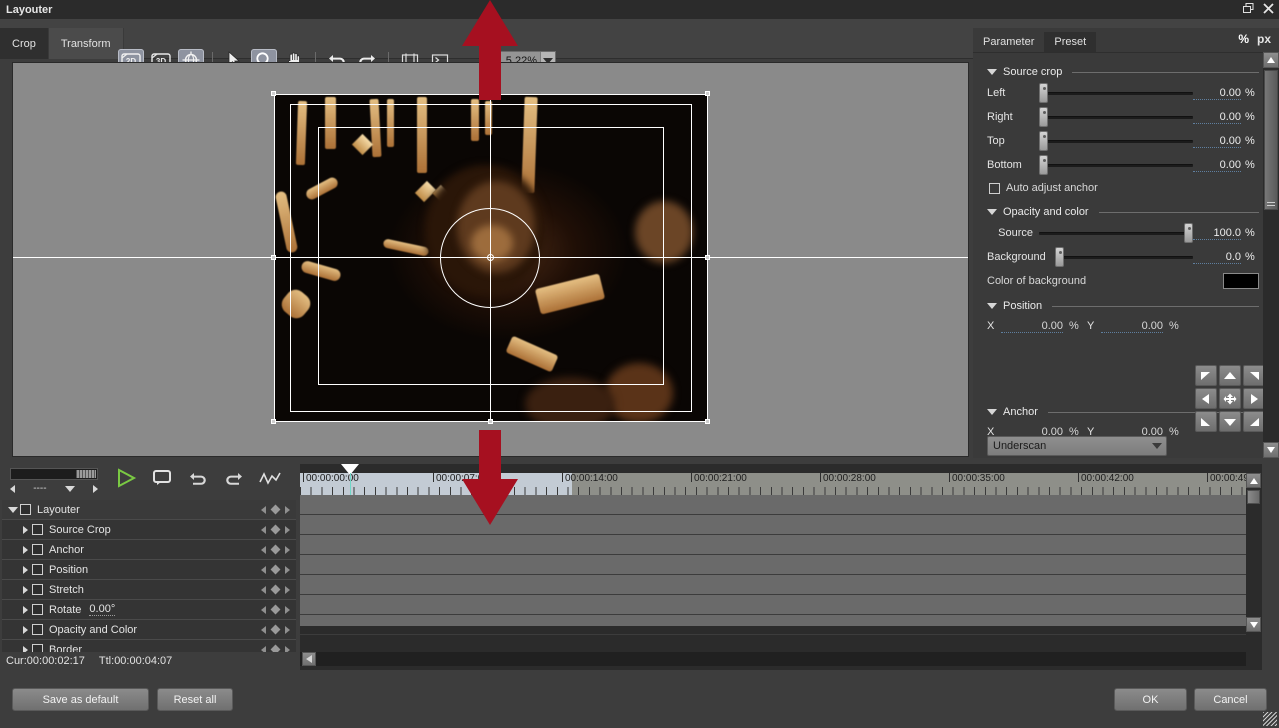 This screenshot has width=1279, height=728. Describe the element at coordinates (234, 478) in the screenshot. I see `redo-keyframe-icon` at that location.